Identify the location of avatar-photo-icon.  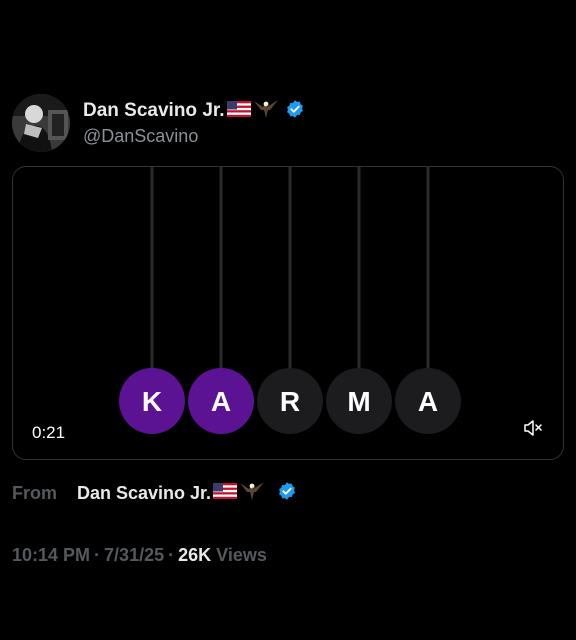
(41, 123).